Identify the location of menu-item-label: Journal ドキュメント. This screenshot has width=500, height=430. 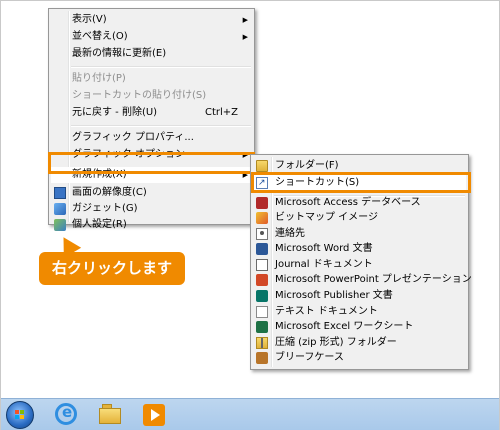
(324, 264).